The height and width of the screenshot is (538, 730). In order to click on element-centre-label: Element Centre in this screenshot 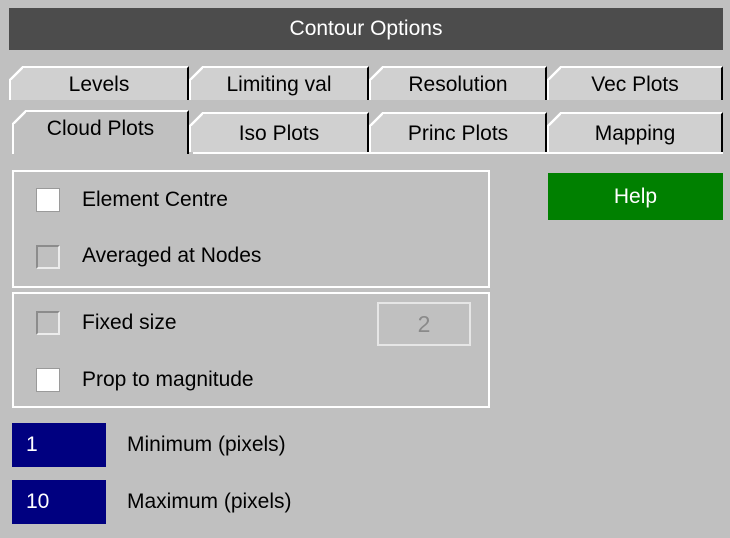, I will do `click(155, 199)`.